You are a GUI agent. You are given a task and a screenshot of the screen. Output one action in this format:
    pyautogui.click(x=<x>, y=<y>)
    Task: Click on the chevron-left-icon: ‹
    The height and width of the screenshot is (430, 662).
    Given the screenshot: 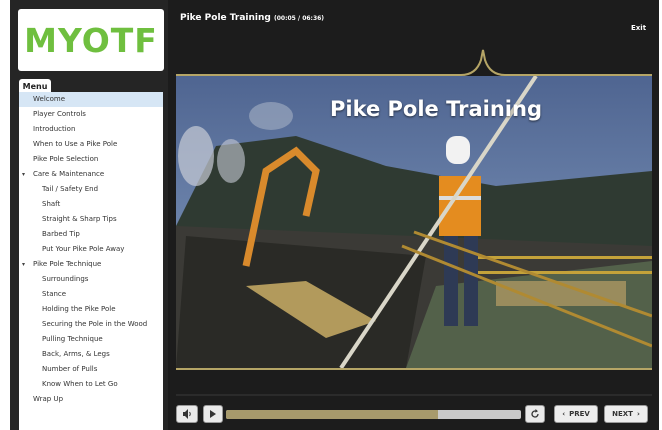 What is the action you would take?
    pyautogui.click(x=564, y=414)
    